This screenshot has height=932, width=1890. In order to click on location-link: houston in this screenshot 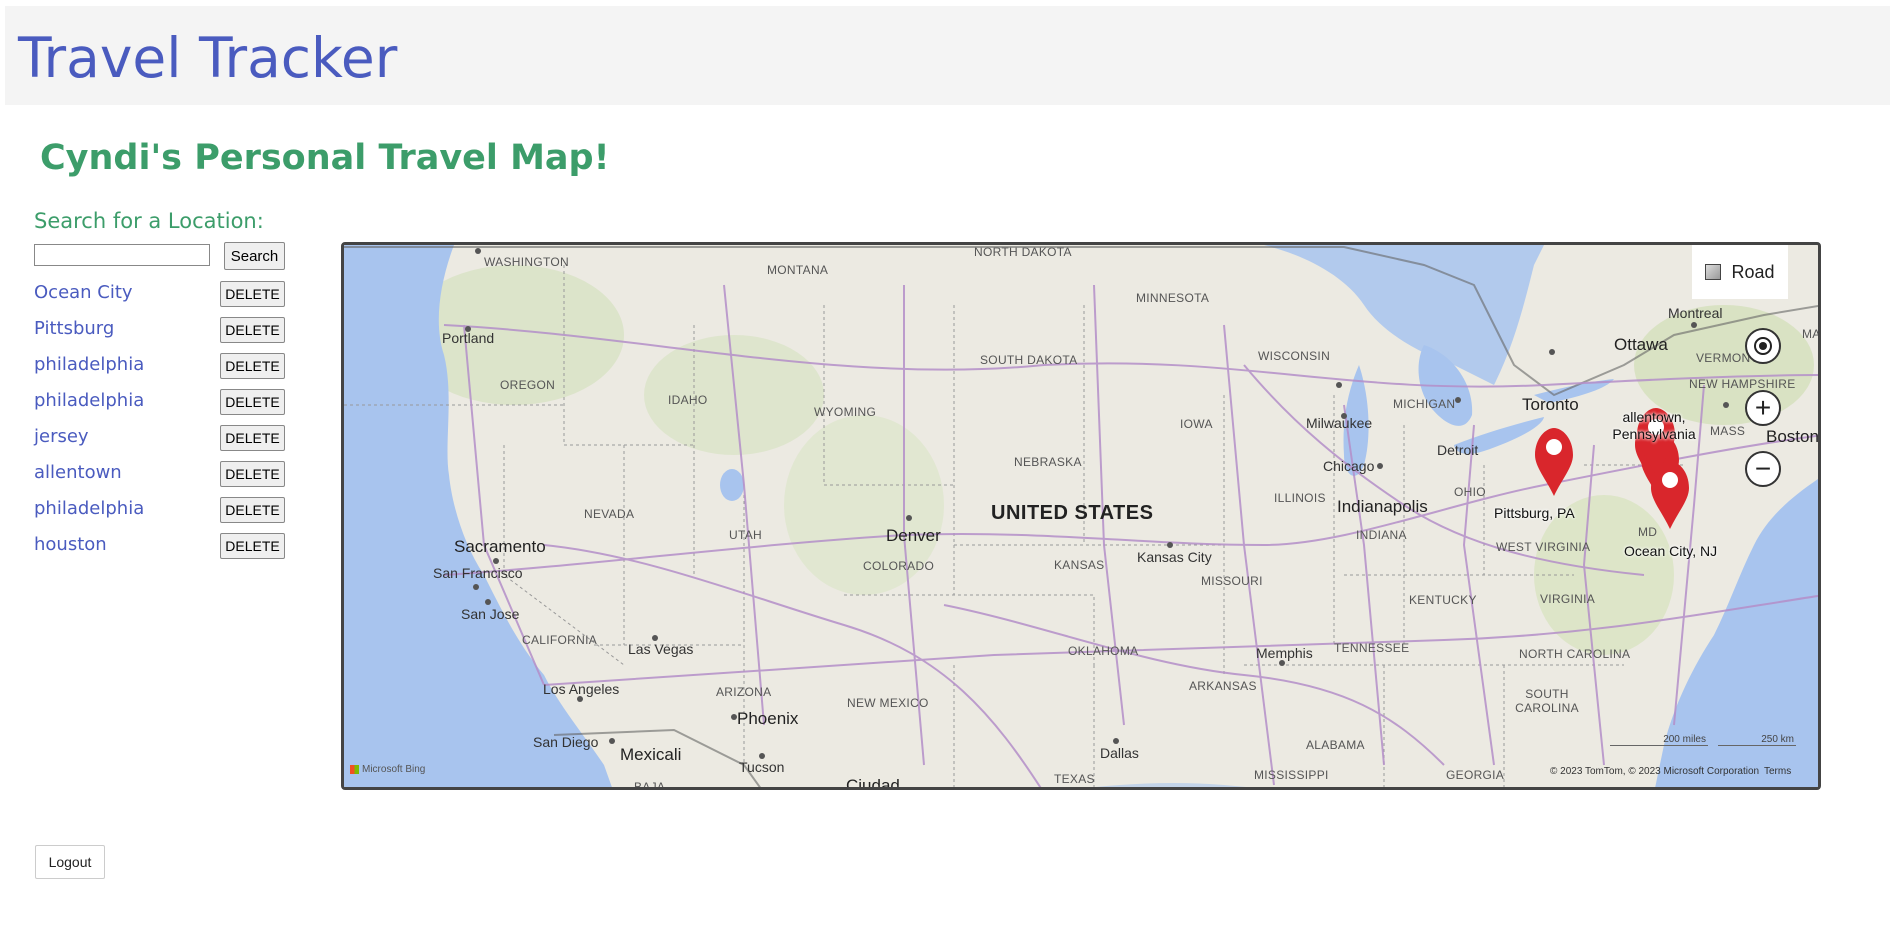, I will do `click(70, 544)`.